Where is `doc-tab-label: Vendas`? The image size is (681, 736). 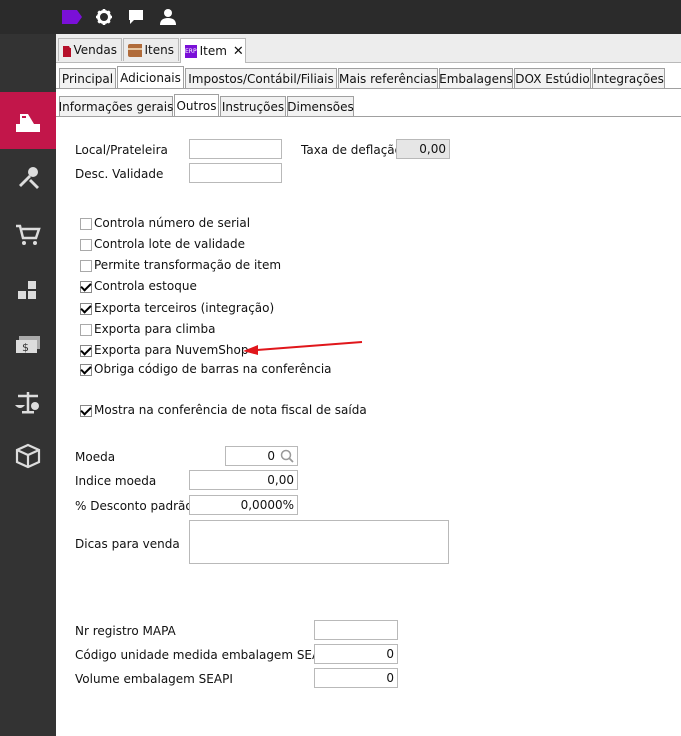 doc-tab-label: Vendas is located at coordinates (95, 50).